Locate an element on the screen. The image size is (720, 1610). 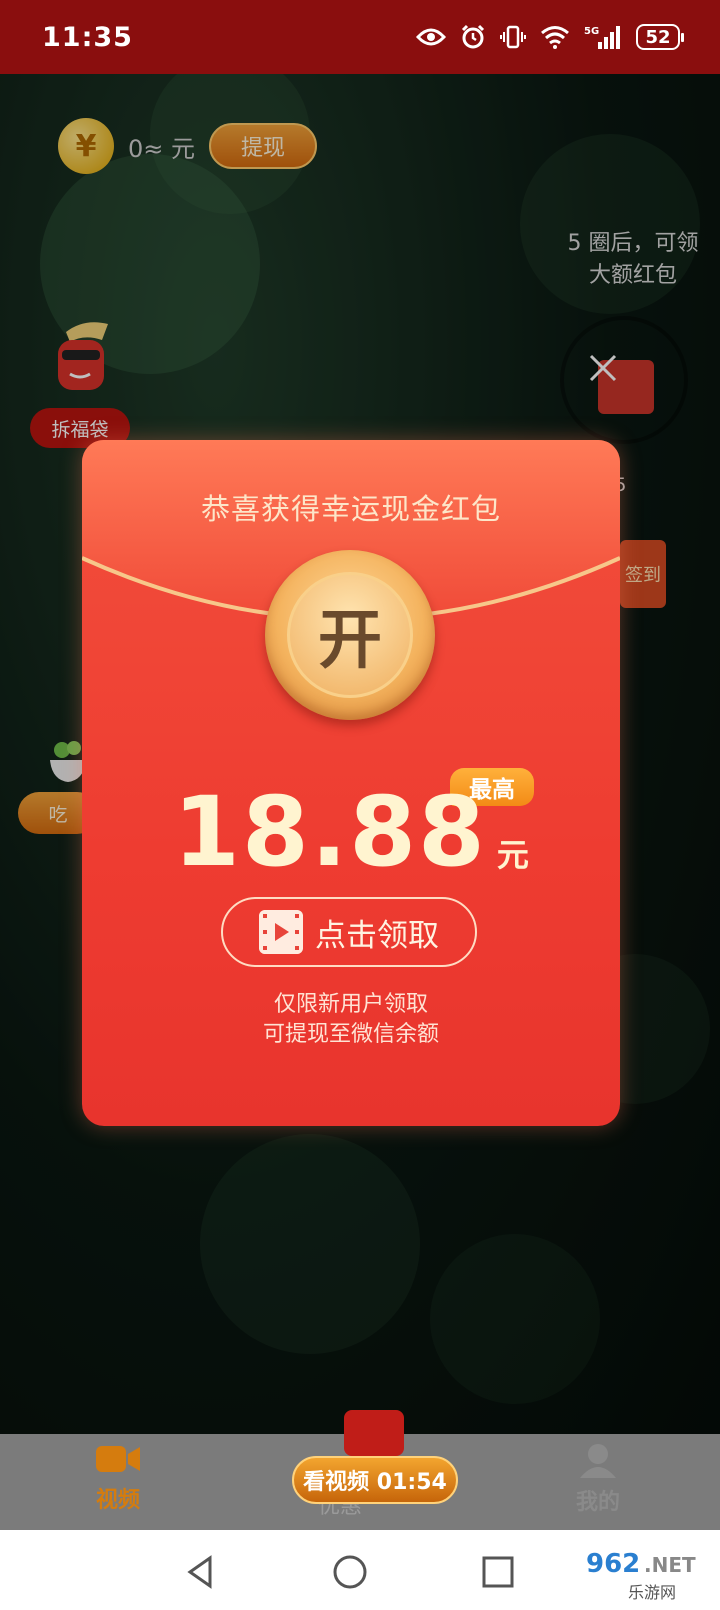
amount-unit: 元 is located at coordinates (512, 855).